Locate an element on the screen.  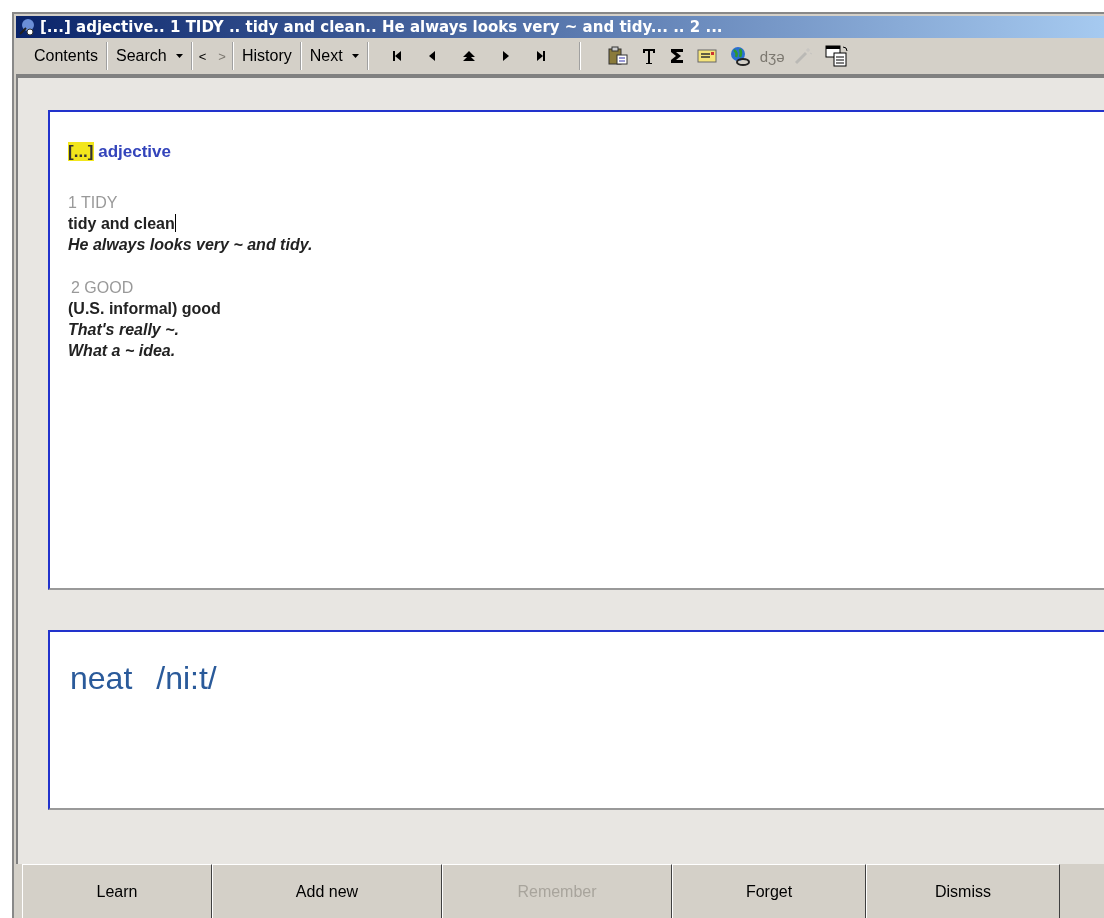
example-sentence: What a ~ idea. is located at coordinates (122, 351).